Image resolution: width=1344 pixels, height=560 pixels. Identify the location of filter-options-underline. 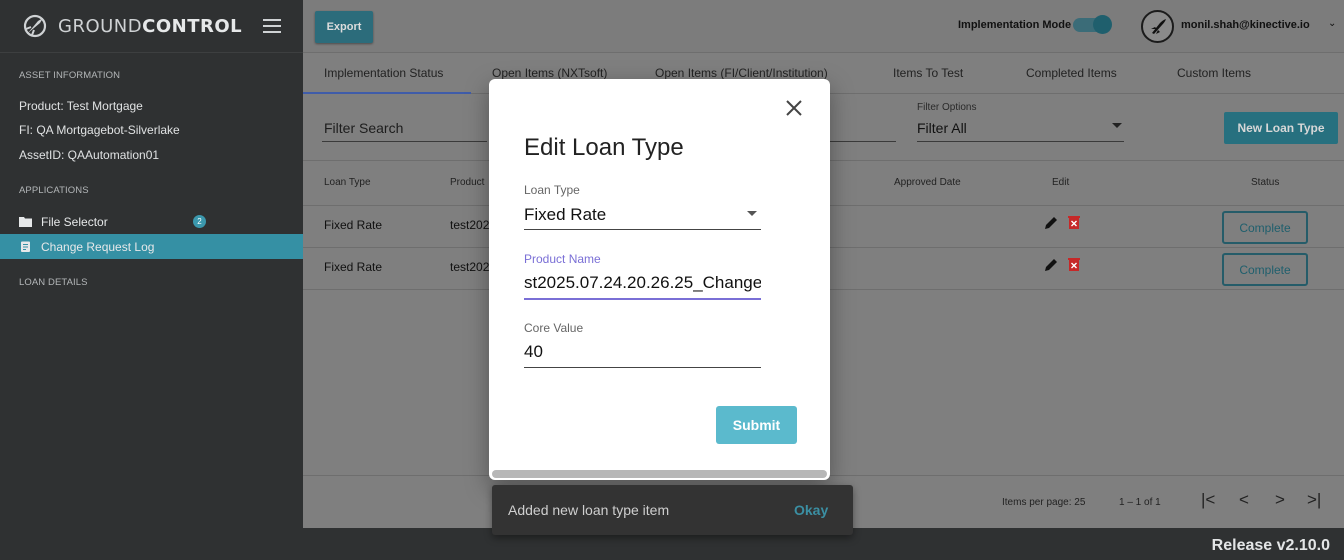
(1020, 141).